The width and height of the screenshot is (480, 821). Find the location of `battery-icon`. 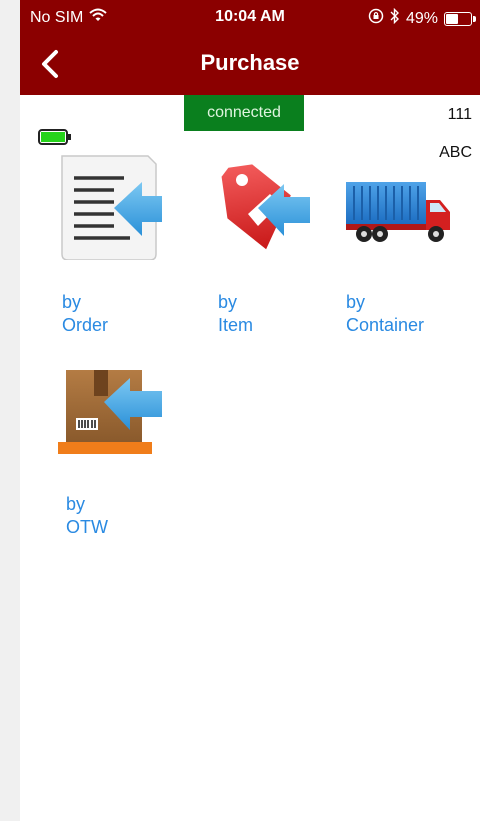

battery-icon is located at coordinates (460, 18).